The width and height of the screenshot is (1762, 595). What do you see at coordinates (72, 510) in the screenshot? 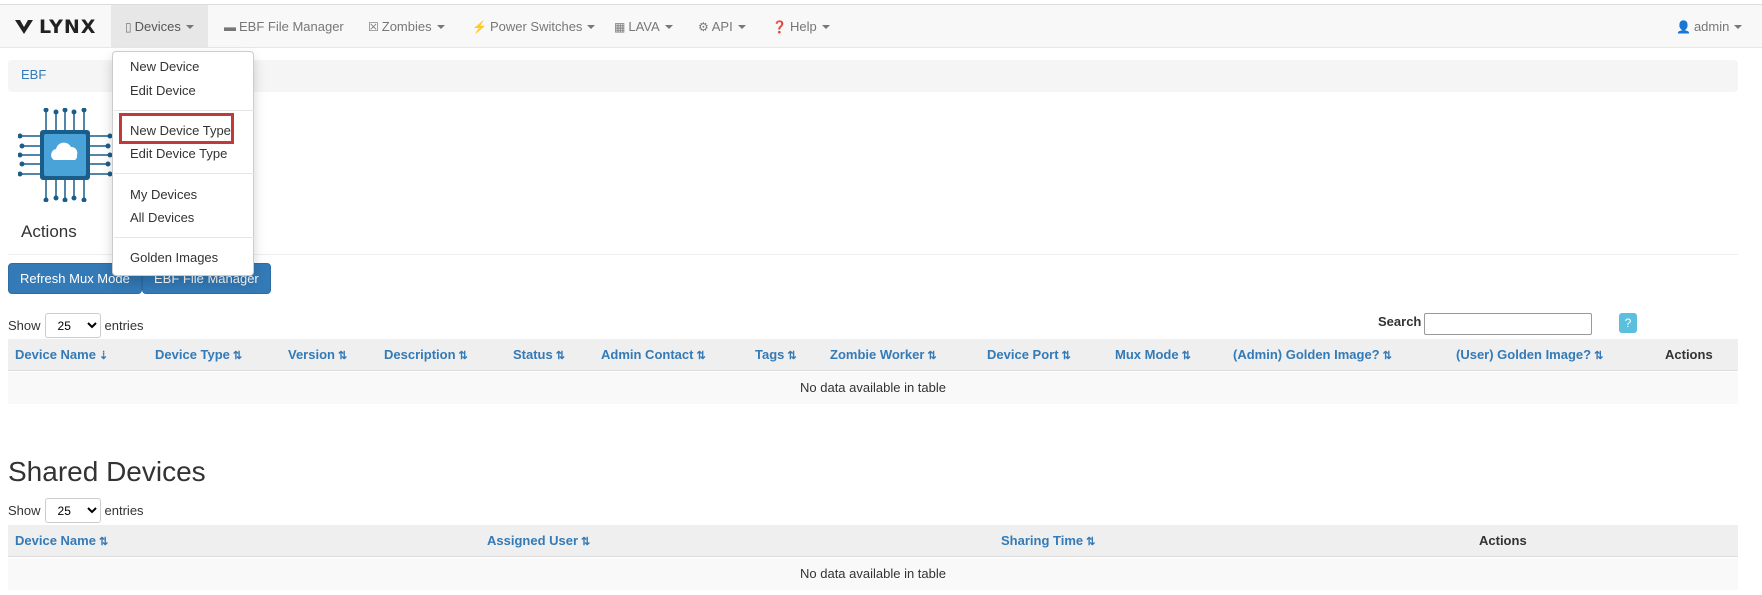
I see `shared-entries-select: 25` at bounding box center [72, 510].